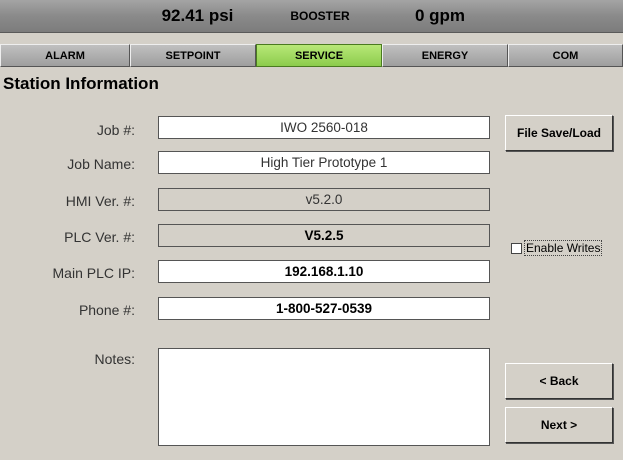  What do you see at coordinates (324, 162) in the screenshot?
I see `job-name-field: High Tier Prototype 1` at bounding box center [324, 162].